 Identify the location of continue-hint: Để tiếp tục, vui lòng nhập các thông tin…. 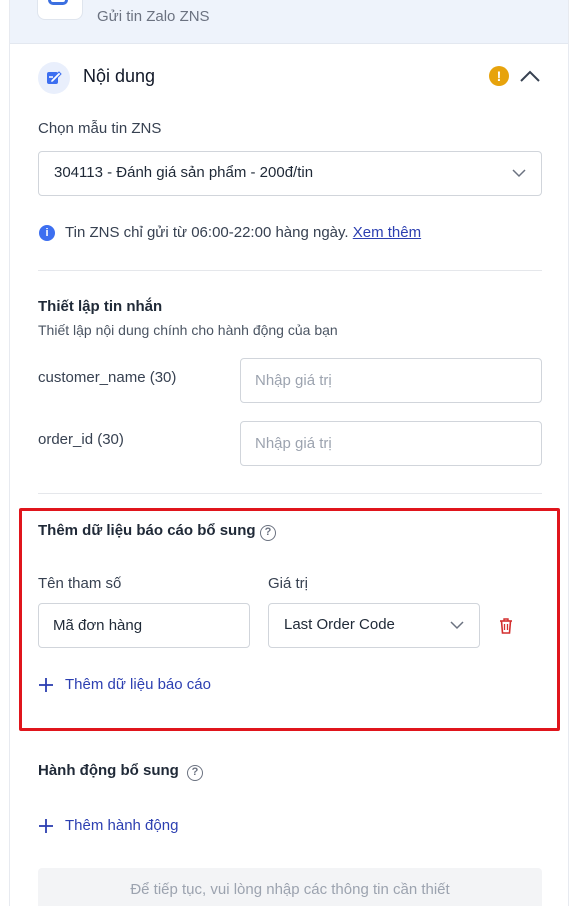
(290, 887).